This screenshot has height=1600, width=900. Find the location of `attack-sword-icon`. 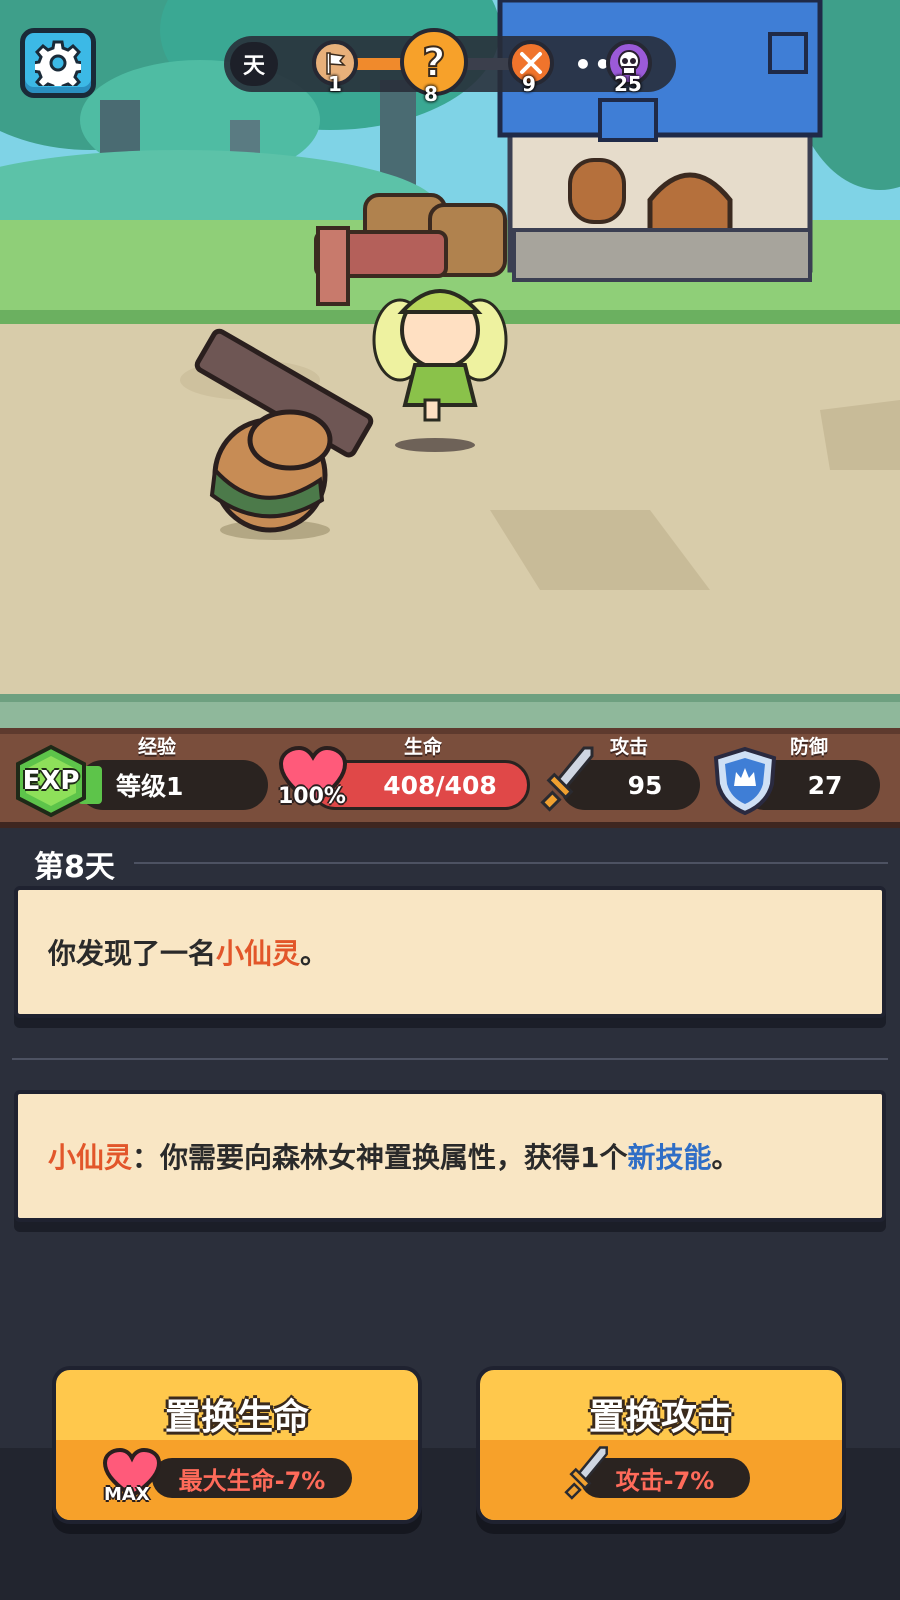

attack-sword-icon is located at coordinates (586, 1473).